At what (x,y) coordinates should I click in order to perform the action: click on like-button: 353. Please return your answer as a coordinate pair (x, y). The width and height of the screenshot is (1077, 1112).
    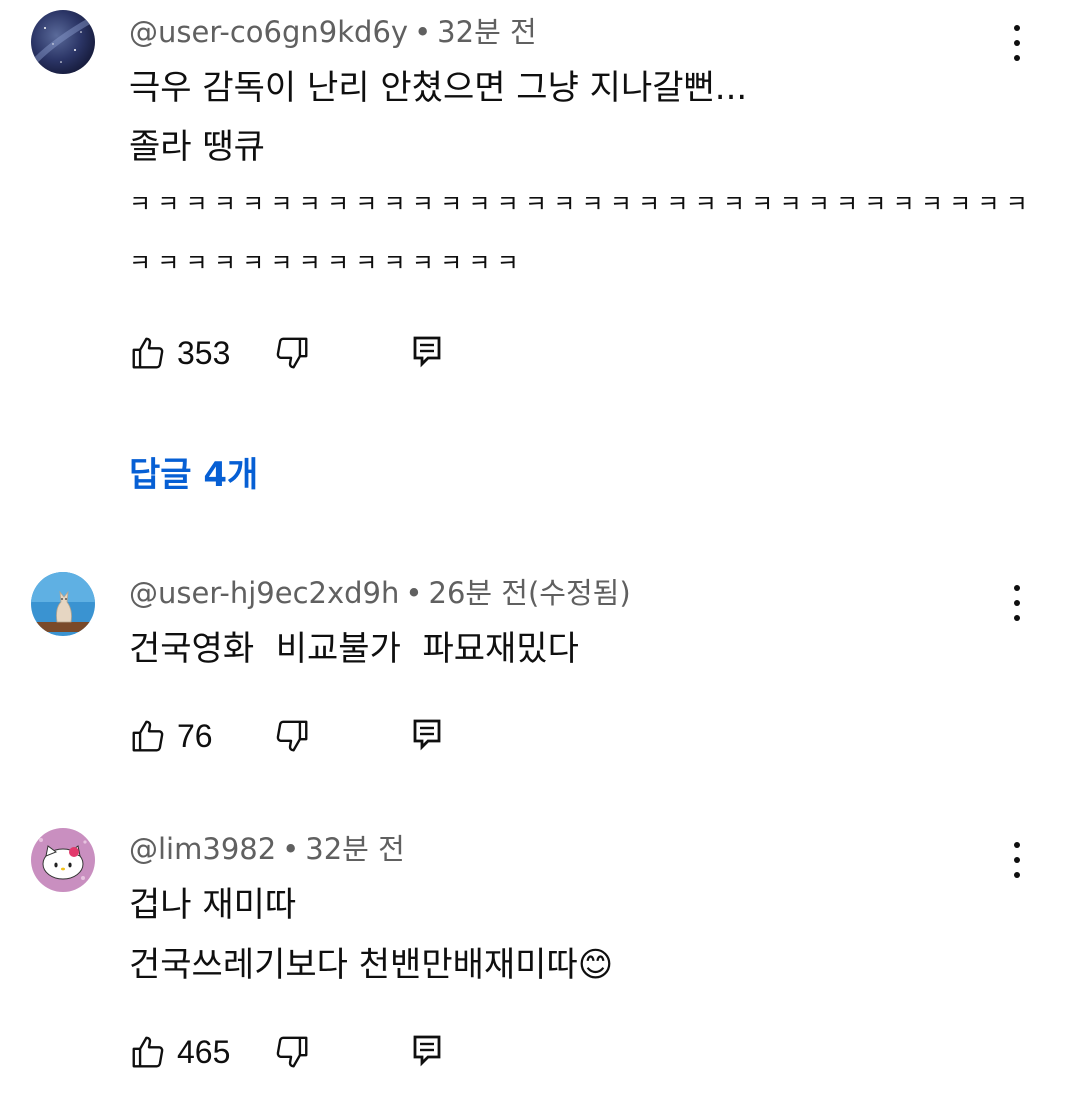
    Looking at the image, I should click on (179, 353).